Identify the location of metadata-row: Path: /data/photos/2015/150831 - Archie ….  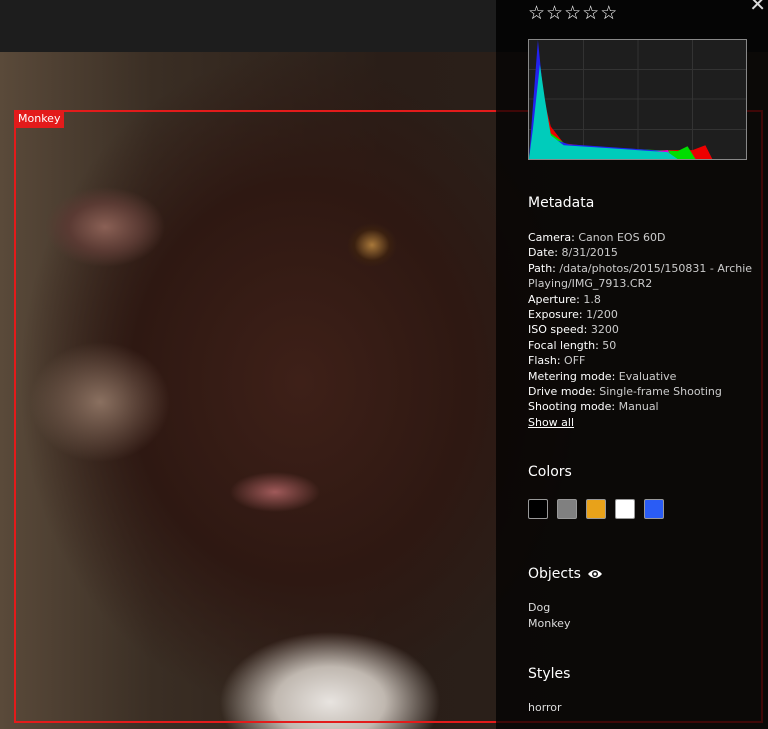
(640, 276).